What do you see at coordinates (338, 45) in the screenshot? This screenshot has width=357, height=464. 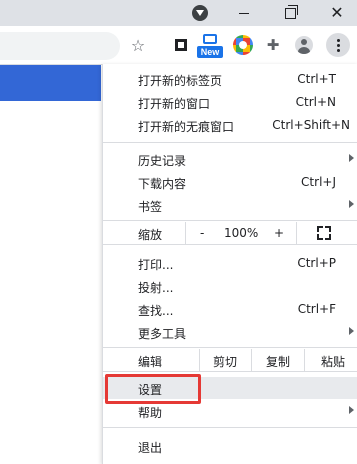 I see `more-menu-button` at bounding box center [338, 45].